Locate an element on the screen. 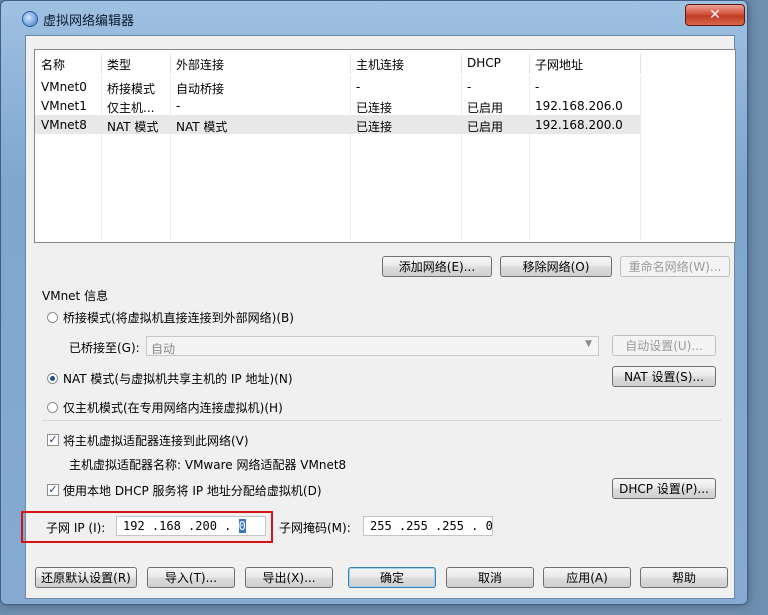  cell-external: 自动桥接 is located at coordinates (200, 89).